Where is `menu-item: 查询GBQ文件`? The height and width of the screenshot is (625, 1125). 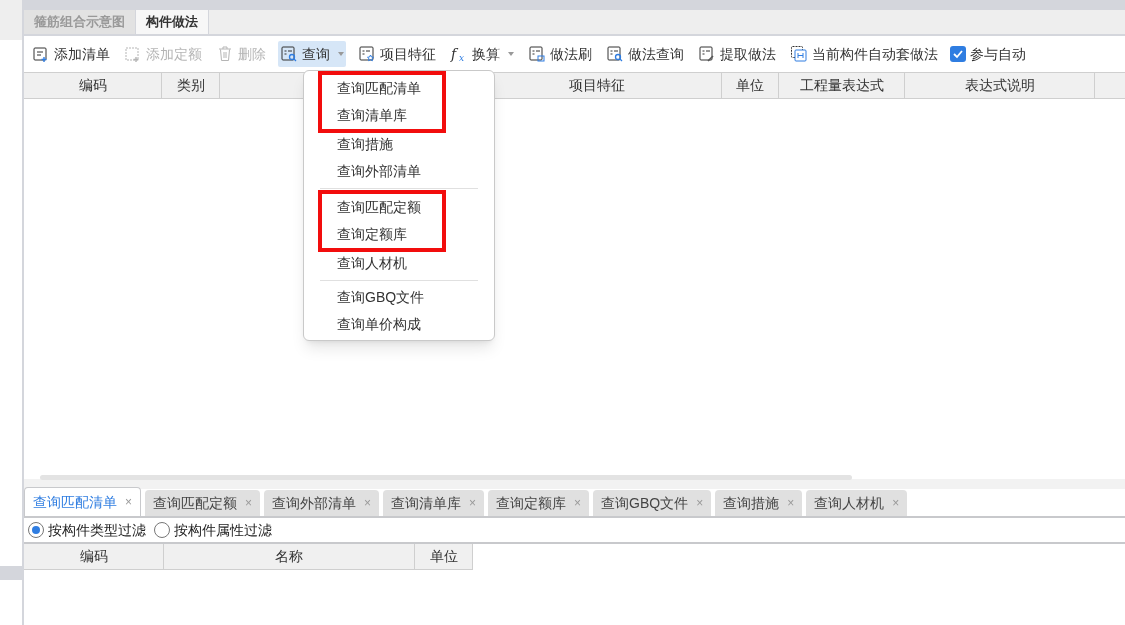 menu-item: 查询GBQ文件 is located at coordinates (382, 297).